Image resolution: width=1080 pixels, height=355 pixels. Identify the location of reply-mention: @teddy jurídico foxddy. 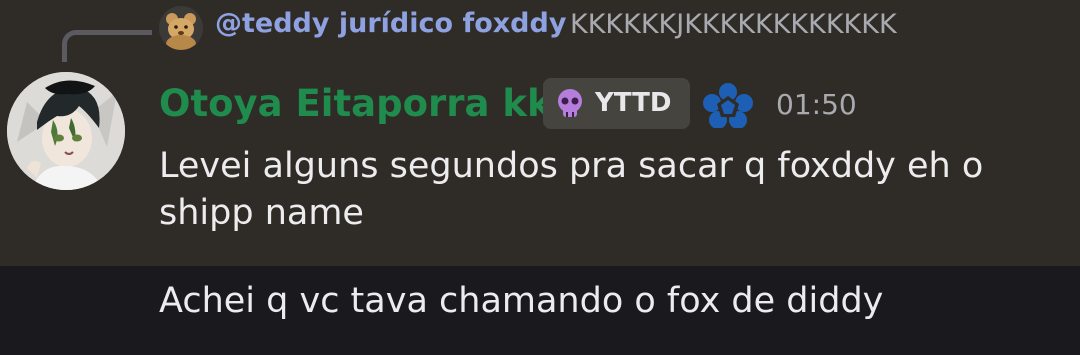
(390, 23).